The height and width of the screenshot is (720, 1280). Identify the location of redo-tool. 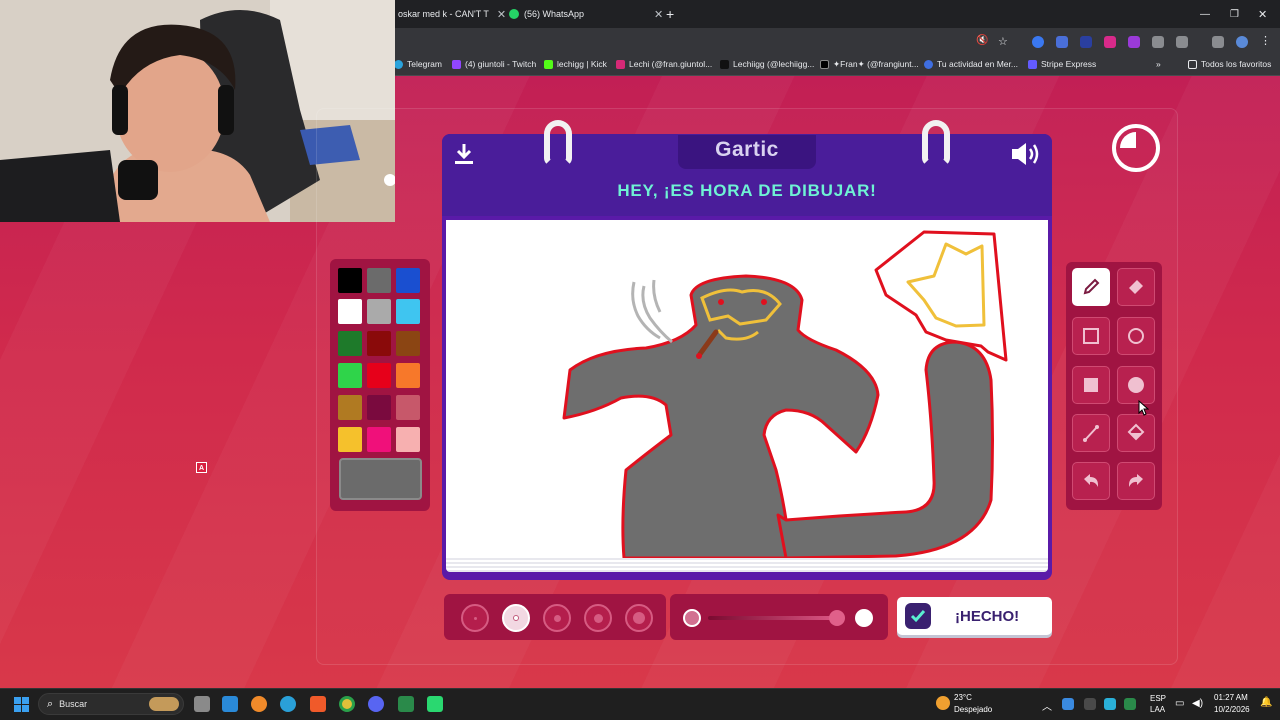
(1136, 481).